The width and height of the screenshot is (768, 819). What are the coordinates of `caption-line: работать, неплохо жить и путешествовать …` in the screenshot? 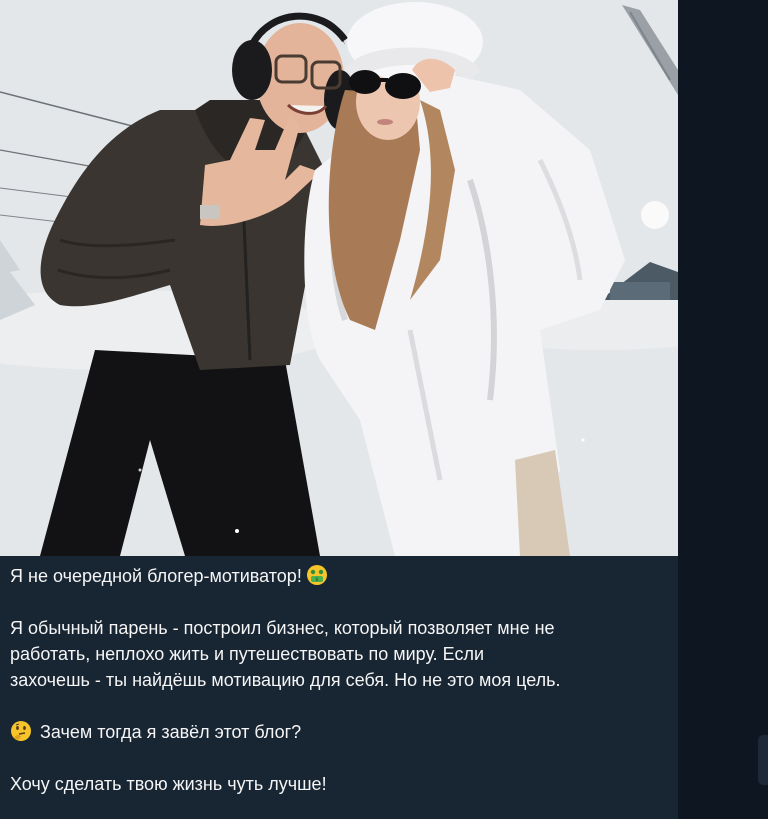 It's located at (247, 654).